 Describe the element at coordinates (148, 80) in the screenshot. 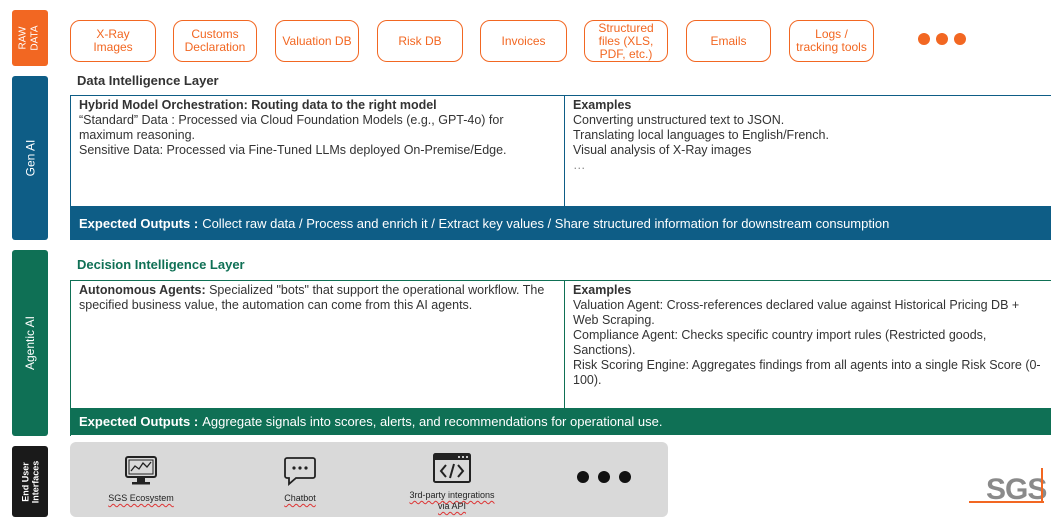

I see `data-intelligence-layer-title: Data Intelligence Layer` at that location.